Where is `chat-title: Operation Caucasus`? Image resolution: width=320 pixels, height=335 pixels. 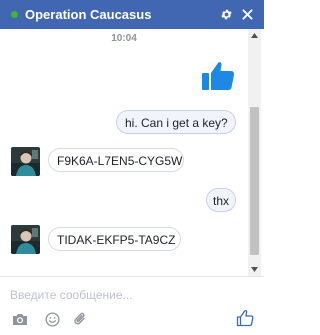 chat-title: Operation Caucasus is located at coordinates (88, 14).